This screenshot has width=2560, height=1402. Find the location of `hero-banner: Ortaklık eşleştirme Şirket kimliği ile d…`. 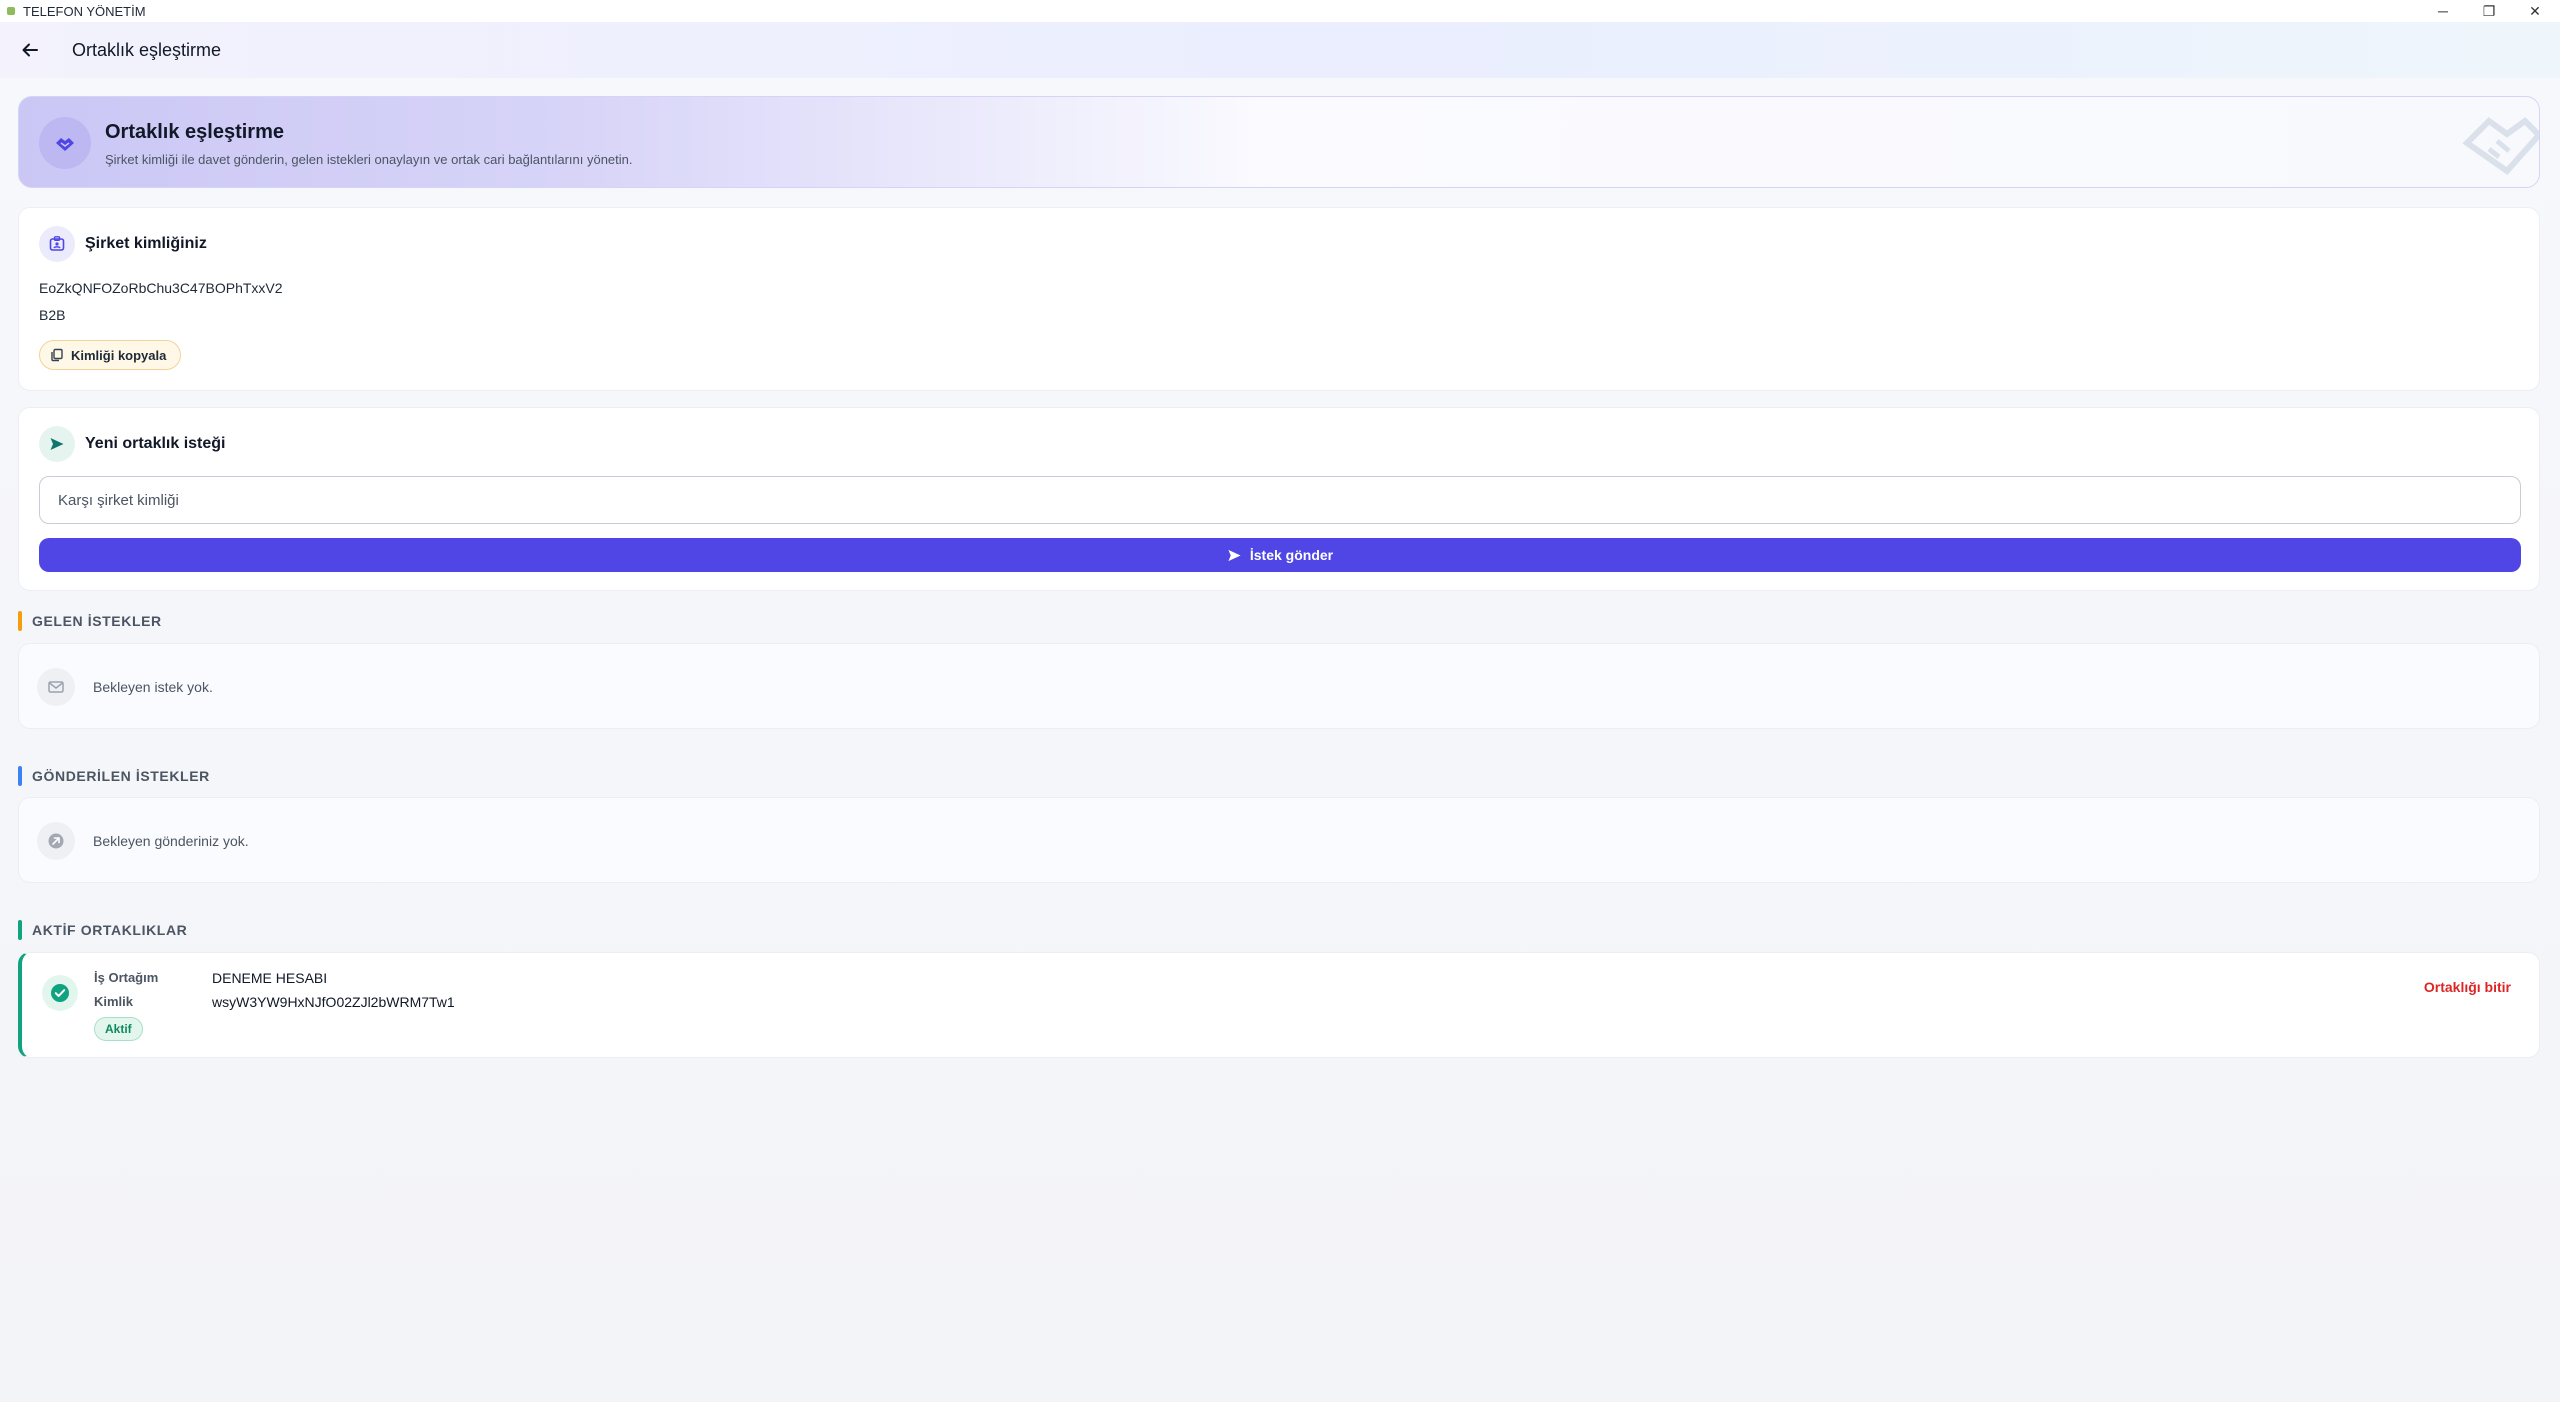

hero-banner: Ortaklık eşleştirme Şirket kimliği ile d… is located at coordinates (1279, 142).